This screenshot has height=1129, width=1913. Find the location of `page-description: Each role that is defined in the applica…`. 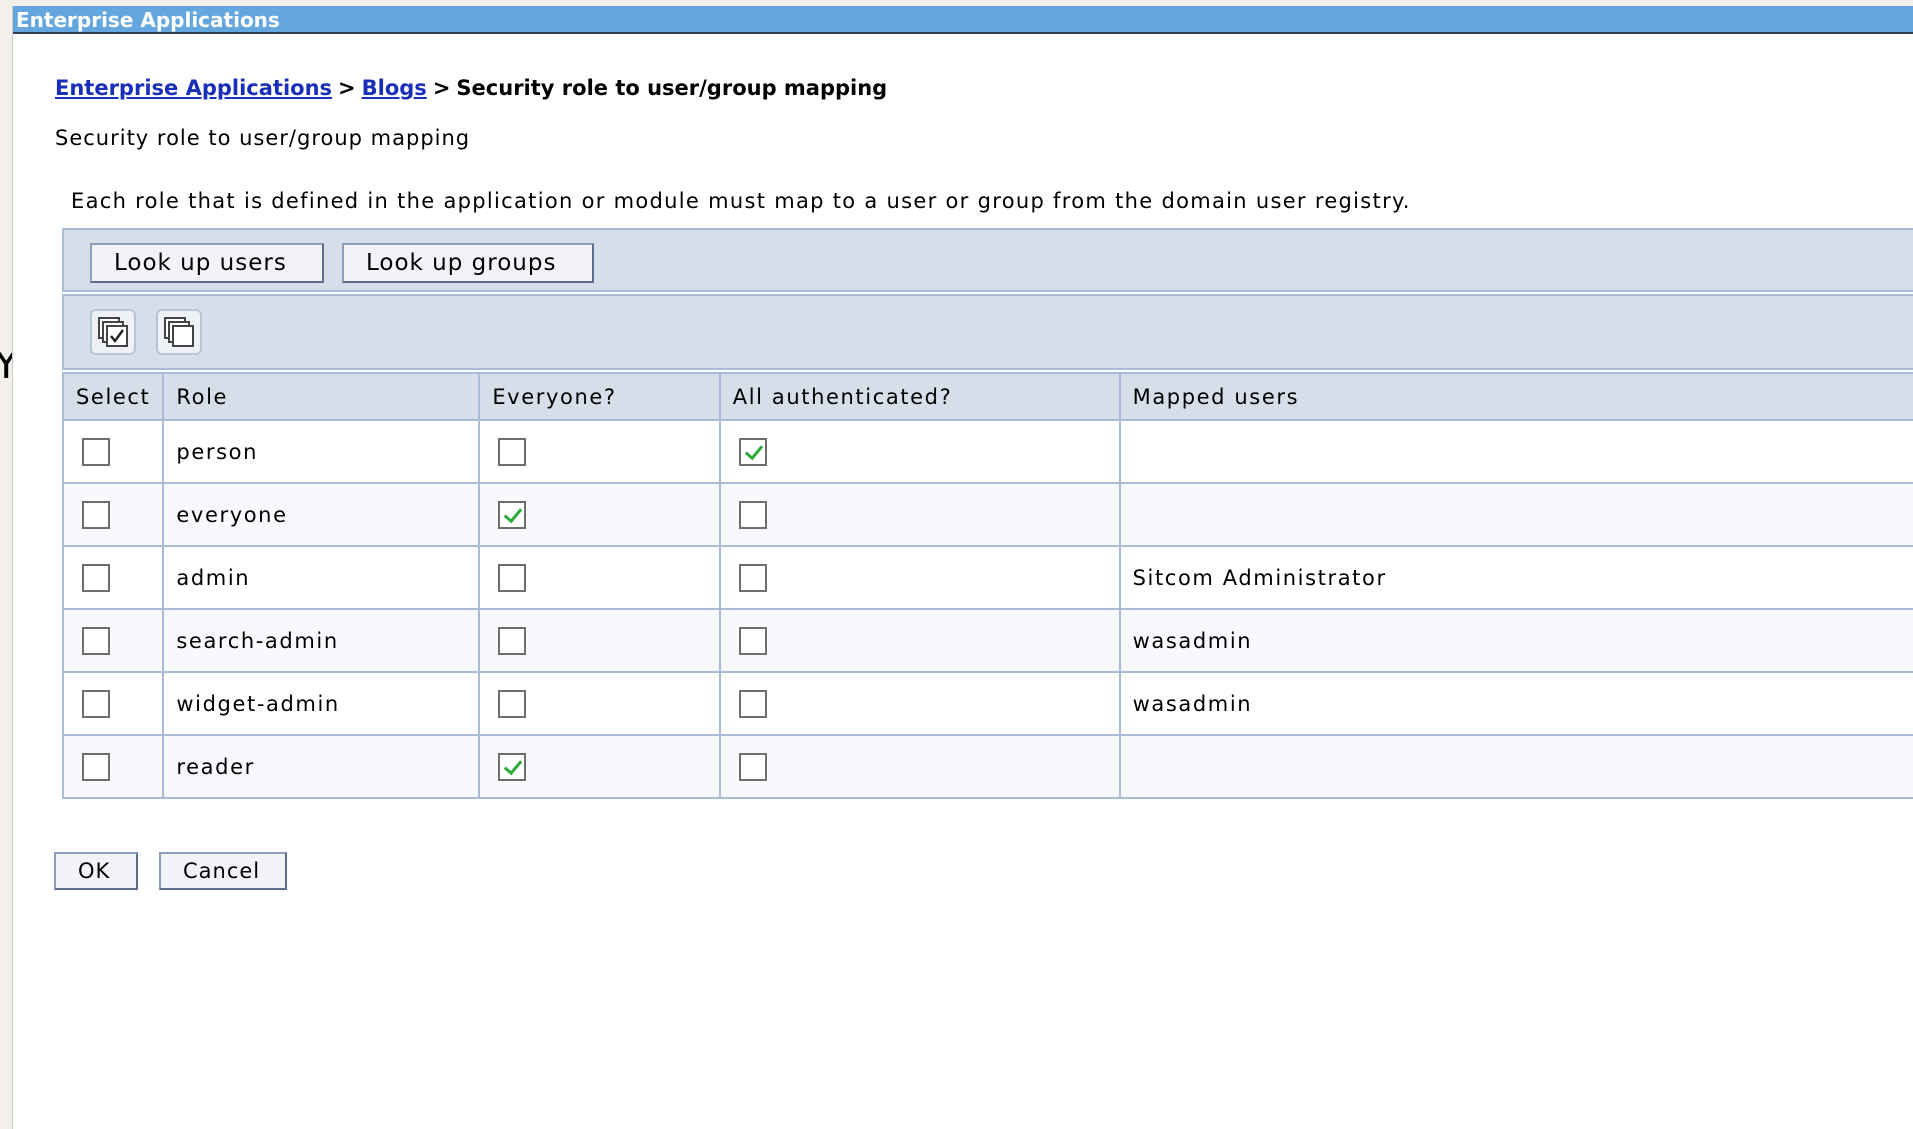

page-description: Each role that is defined in the applica… is located at coordinates (741, 201).